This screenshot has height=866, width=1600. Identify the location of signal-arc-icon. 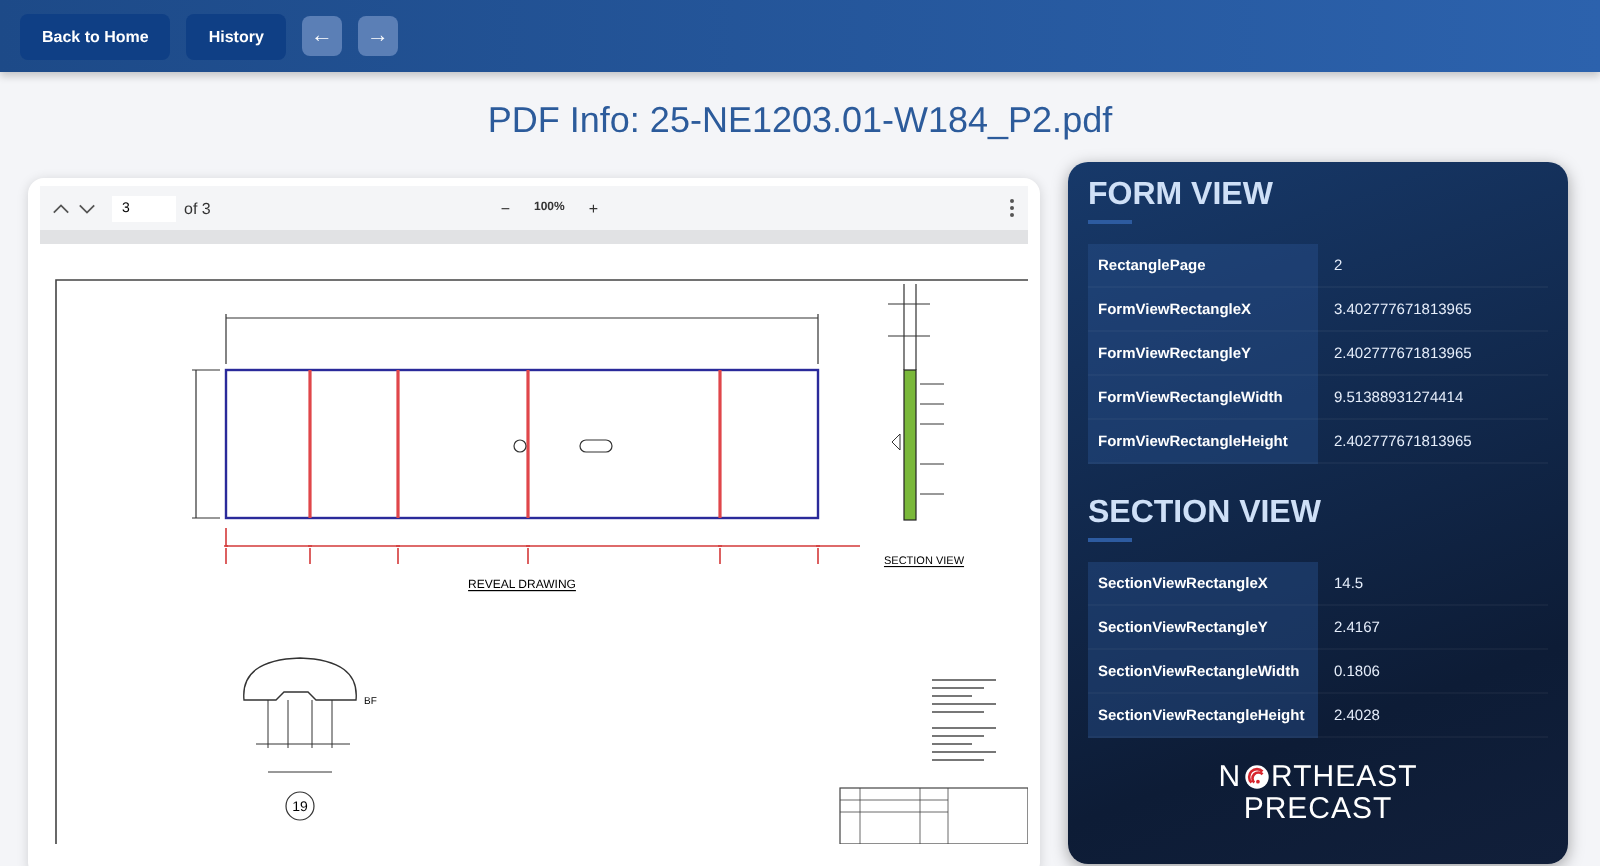
(1256, 777).